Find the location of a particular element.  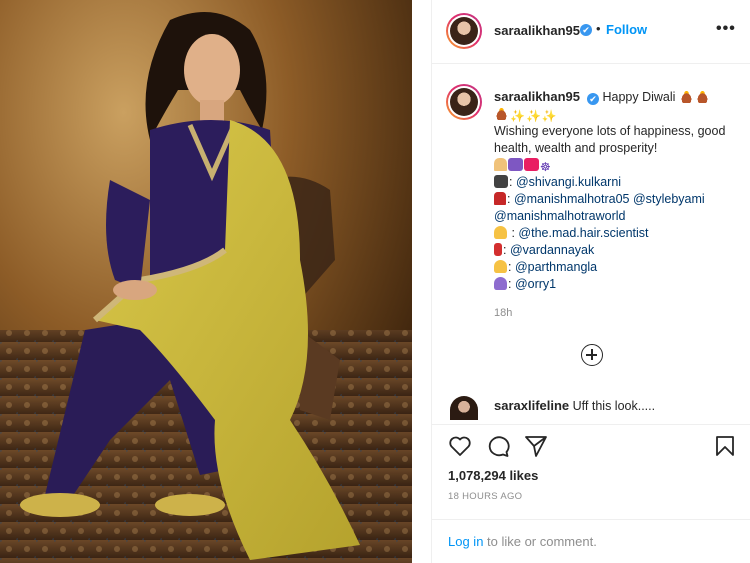

dharma-wheel-icon: ☸ is located at coordinates (545, 167).